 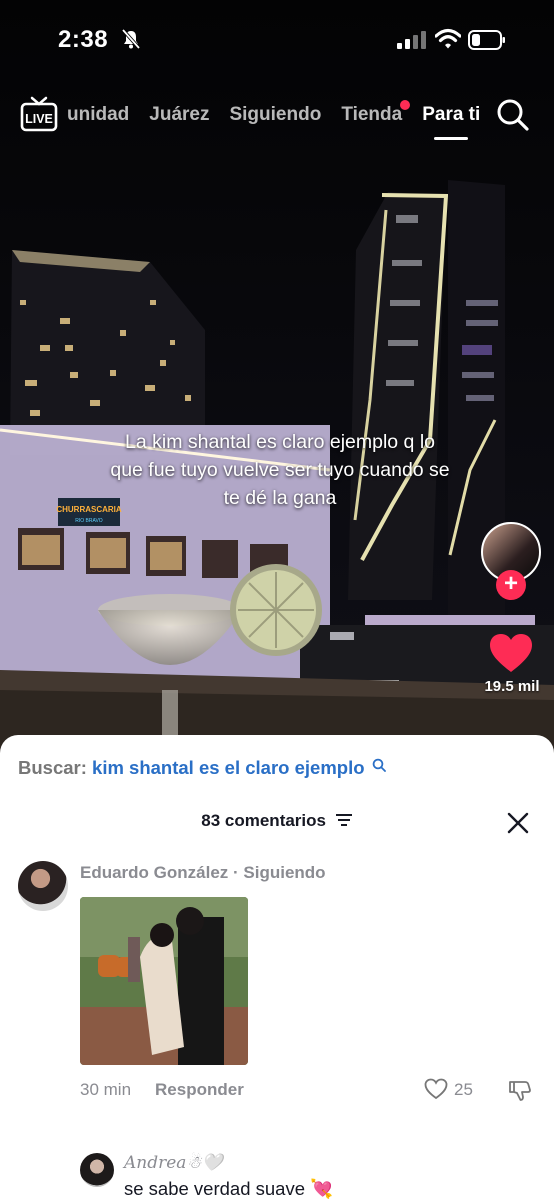 What do you see at coordinates (344, 820) in the screenshot?
I see `sort-filter-icon` at bounding box center [344, 820].